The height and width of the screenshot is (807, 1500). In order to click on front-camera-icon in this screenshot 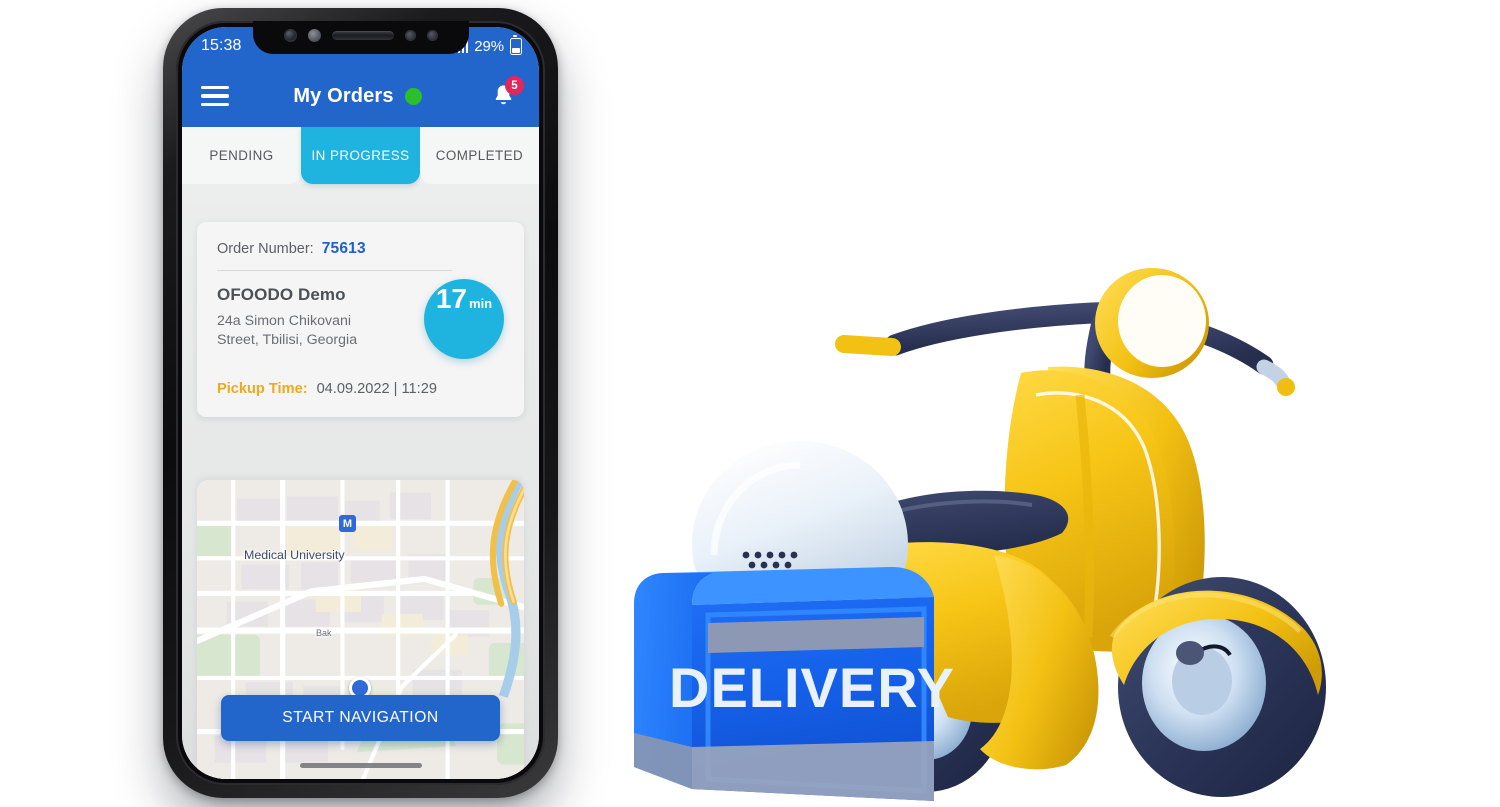, I will do `click(290, 35)`.